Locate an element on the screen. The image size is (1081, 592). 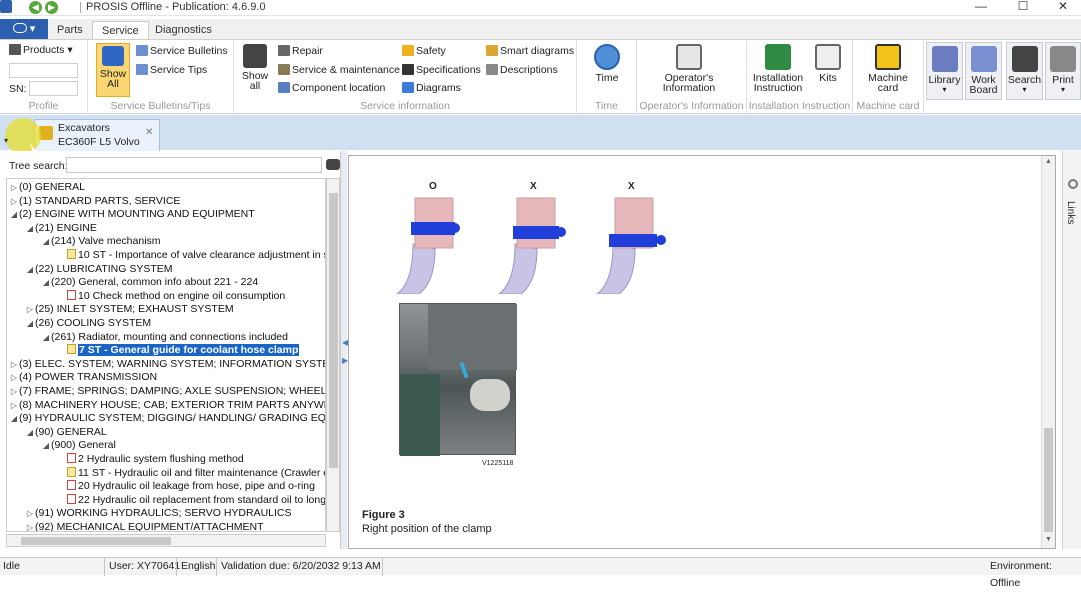
smart-diagrams-button: Smart diagrams is located at coordinates (530, 51).